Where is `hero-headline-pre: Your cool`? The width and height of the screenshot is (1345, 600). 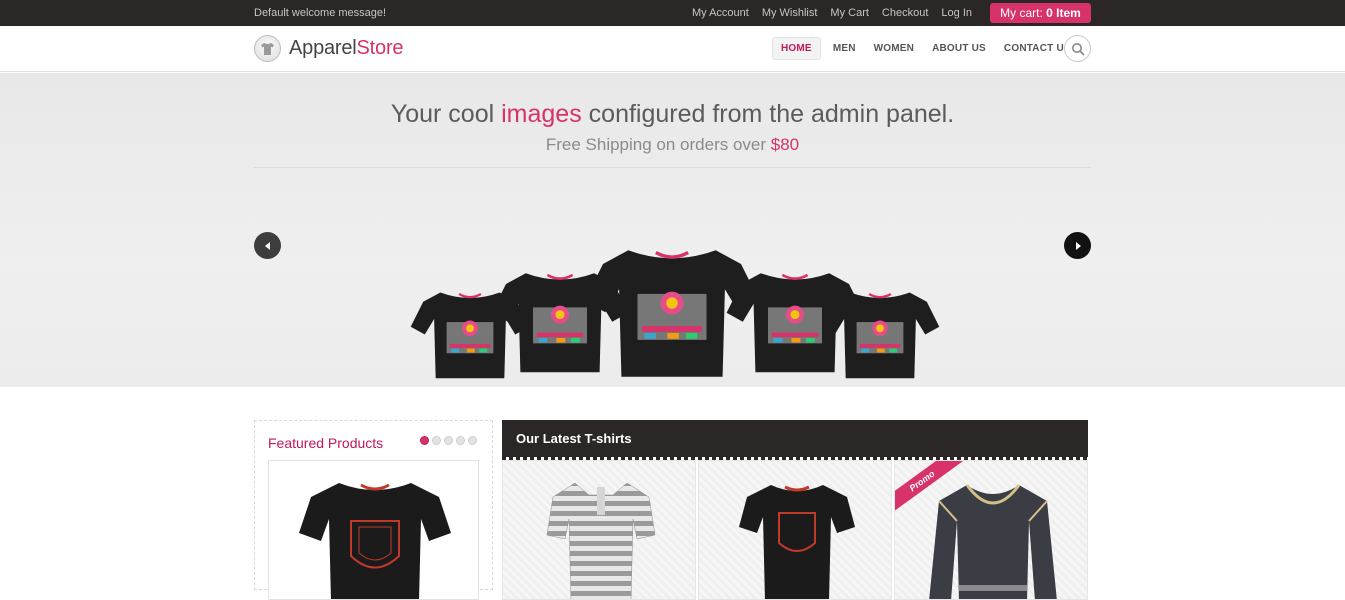 hero-headline-pre: Your cool is located at coordinates (446, 114).